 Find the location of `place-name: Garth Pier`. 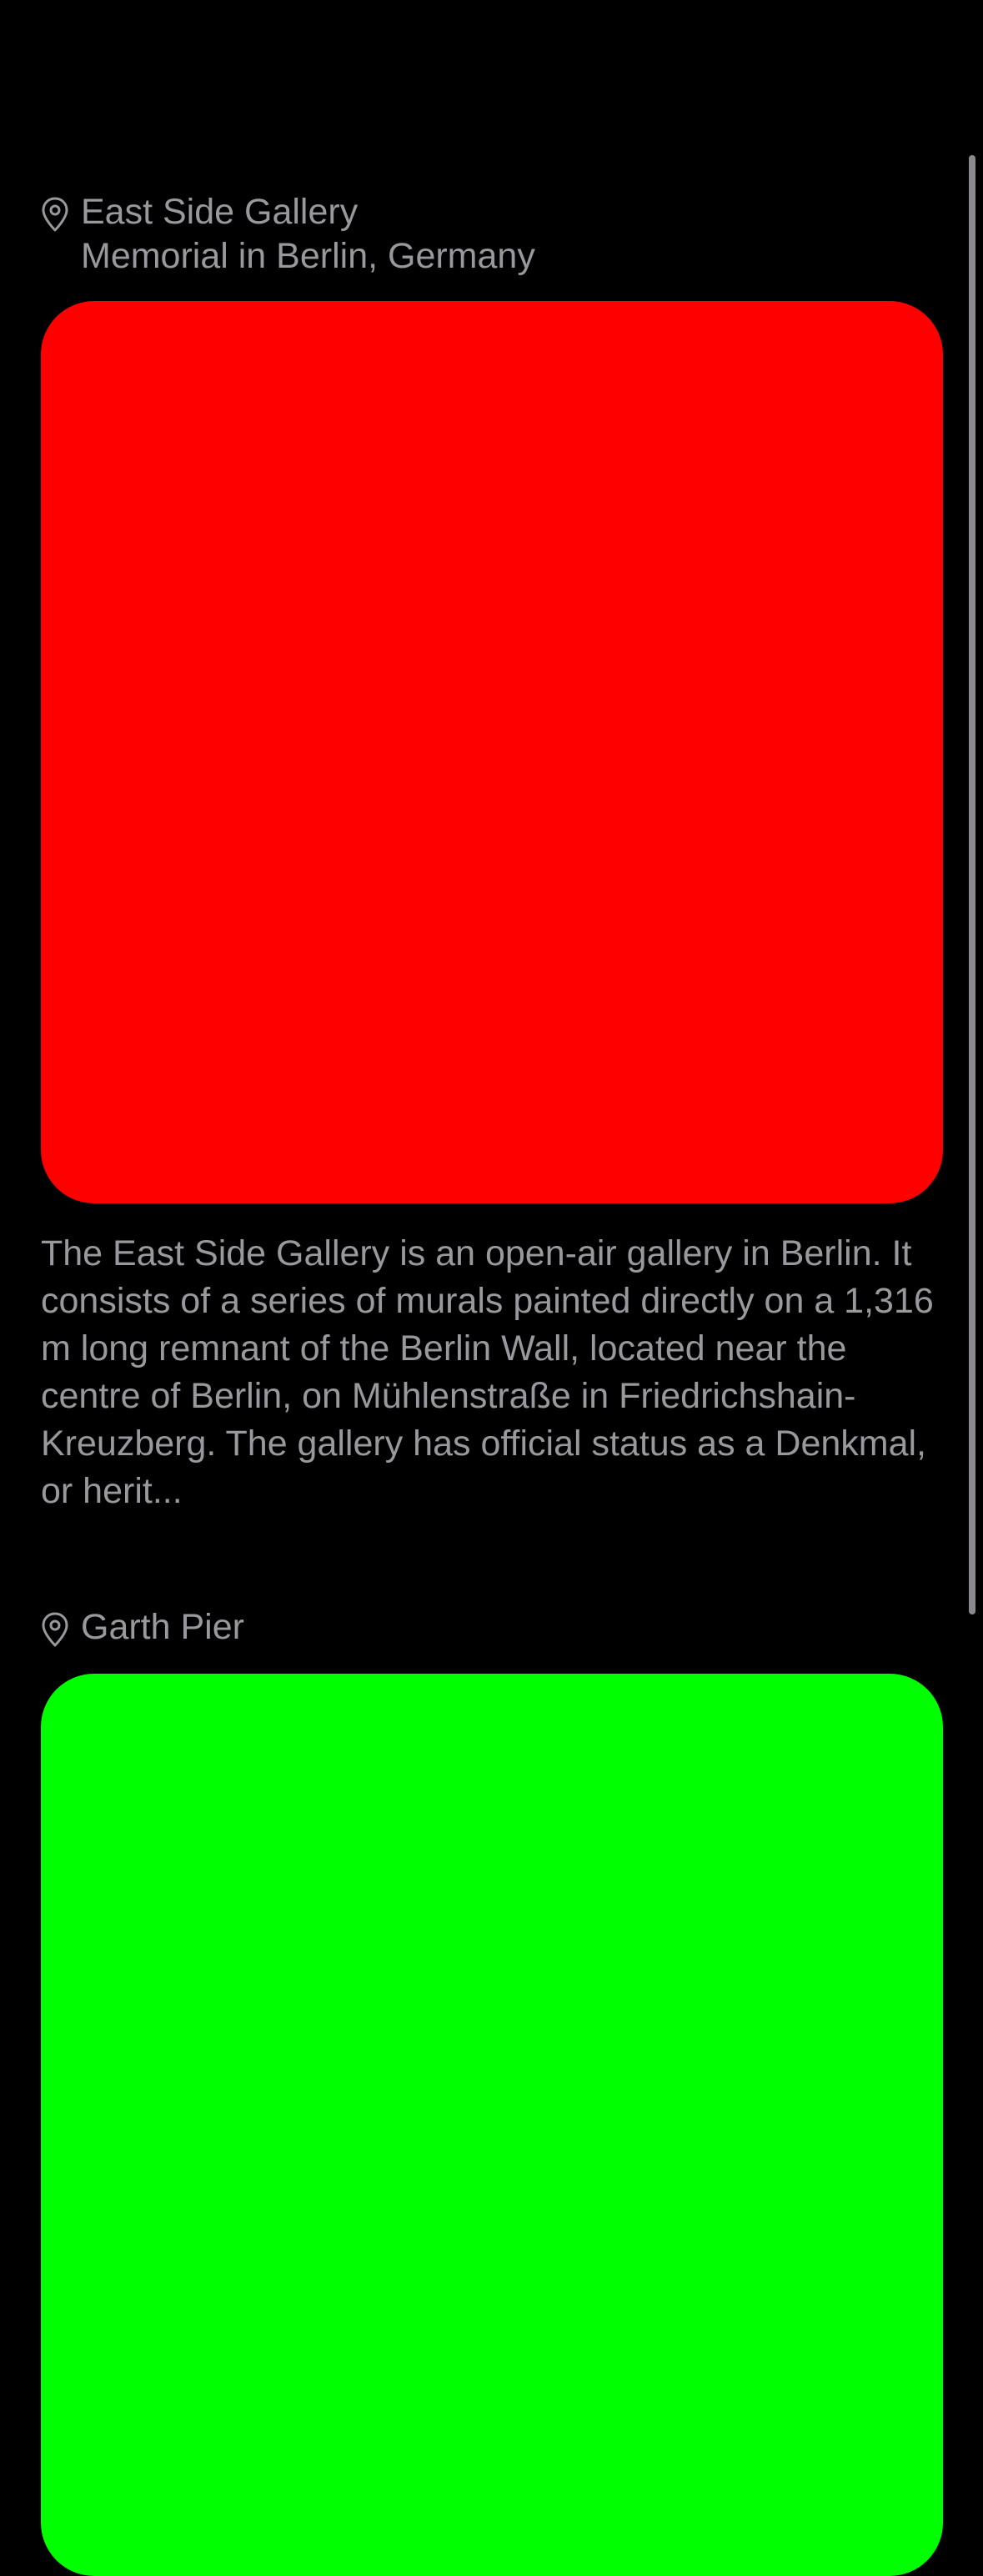

place-name: Garth Pier is located at coordinates (162, 1627).